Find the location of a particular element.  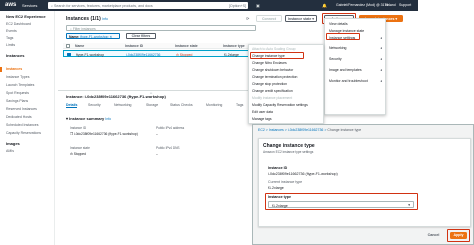

info-link: Info is located at coordinates (105, 19).